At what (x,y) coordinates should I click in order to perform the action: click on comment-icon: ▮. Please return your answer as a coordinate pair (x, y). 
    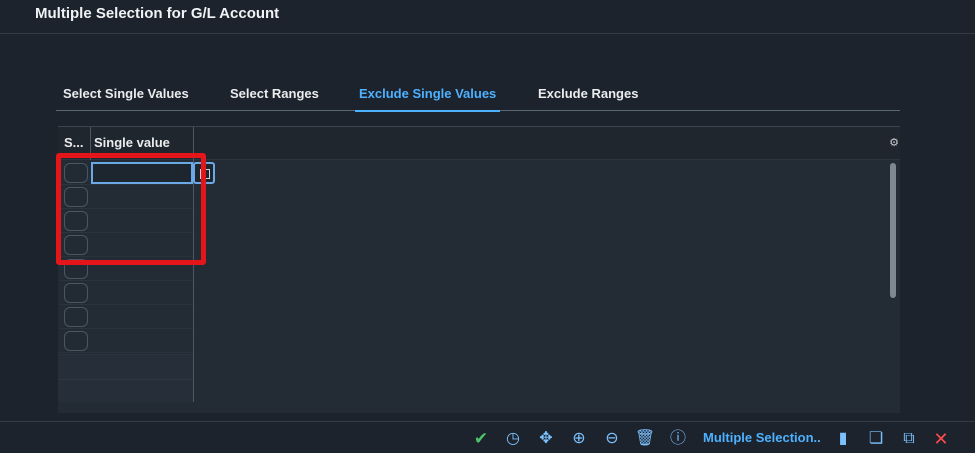
    Looking at the image, I should click on (843, 439).